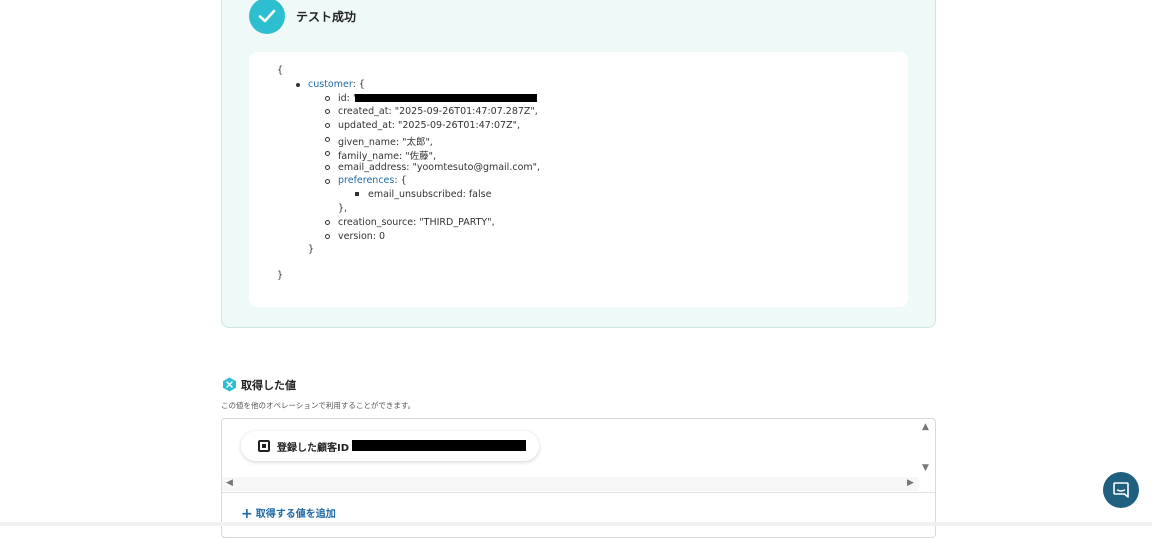  Describe the element at coordinates (247, 514) in the screenshot. I see `plus-icon: +` at that location.